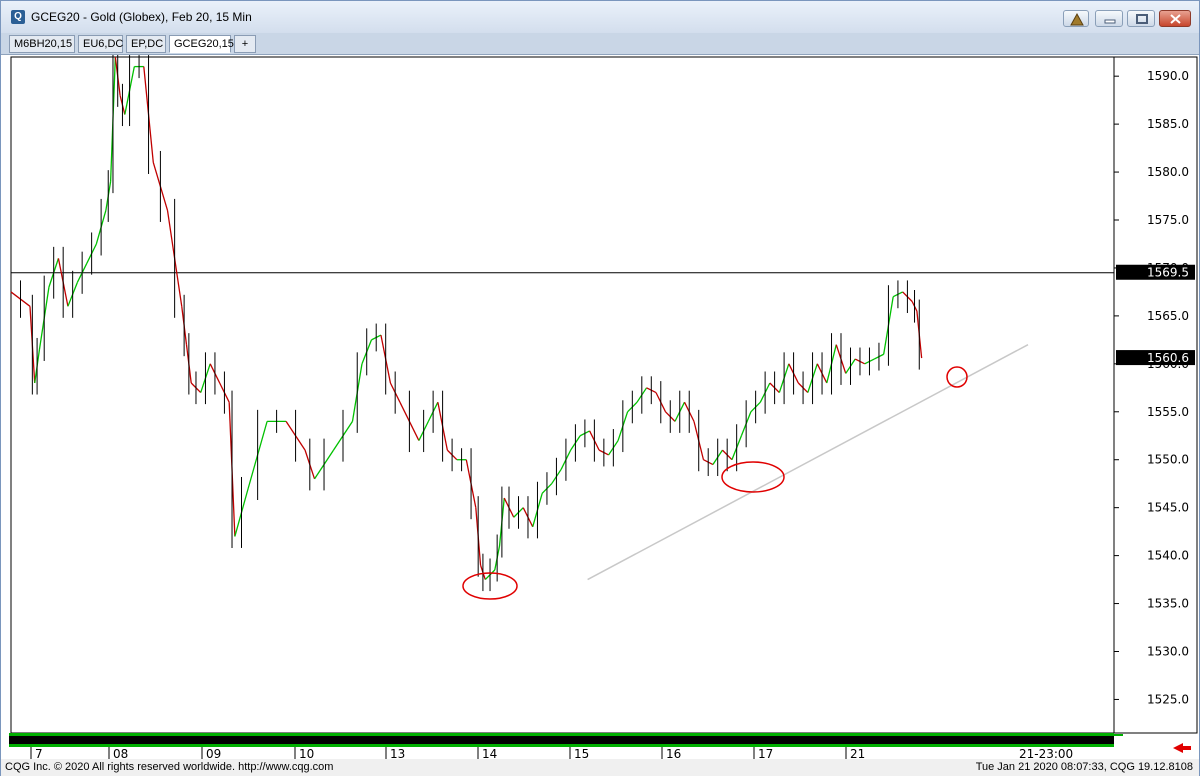 The image size is (1200, 776). What do you see at coordinates (489, 753) in the screenshot?
I see `x-tick-label: 14` at bounding box center [489, 753].